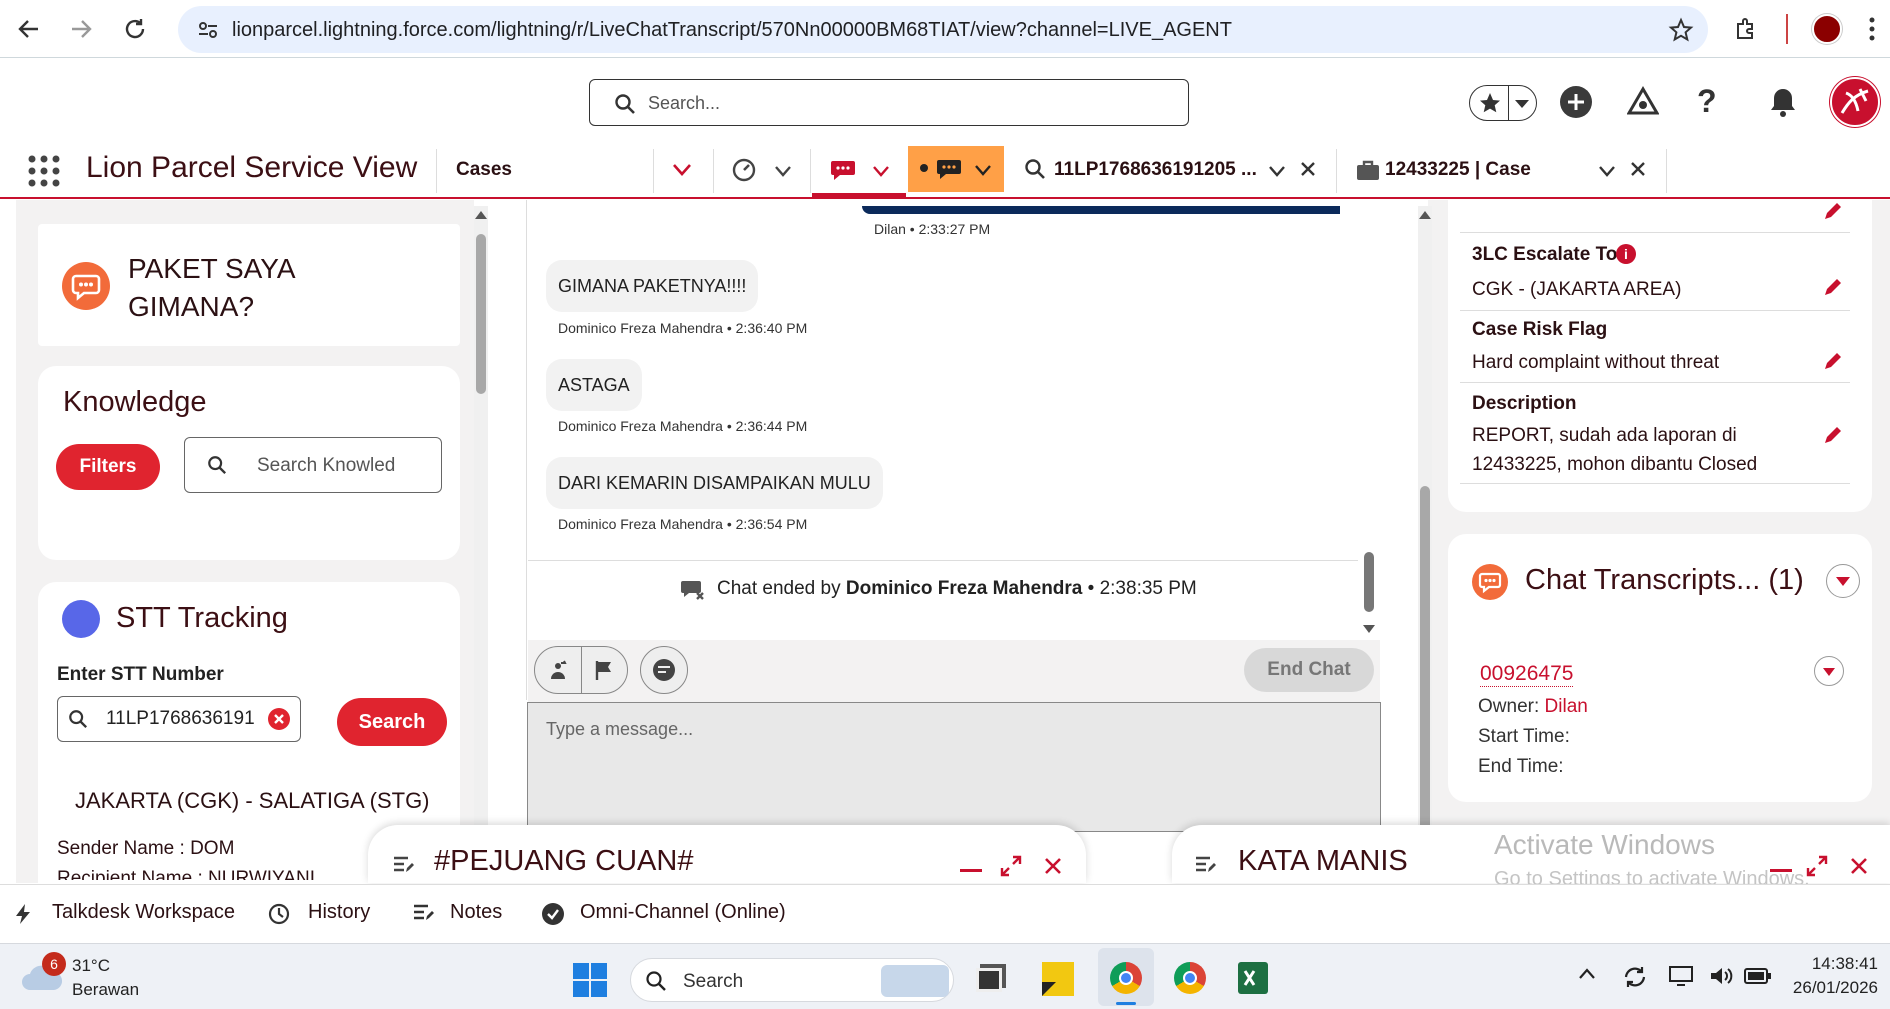  Describe the element at coordinates (481, 544) in the screenshot. I see `left-scrollbar` at that location.